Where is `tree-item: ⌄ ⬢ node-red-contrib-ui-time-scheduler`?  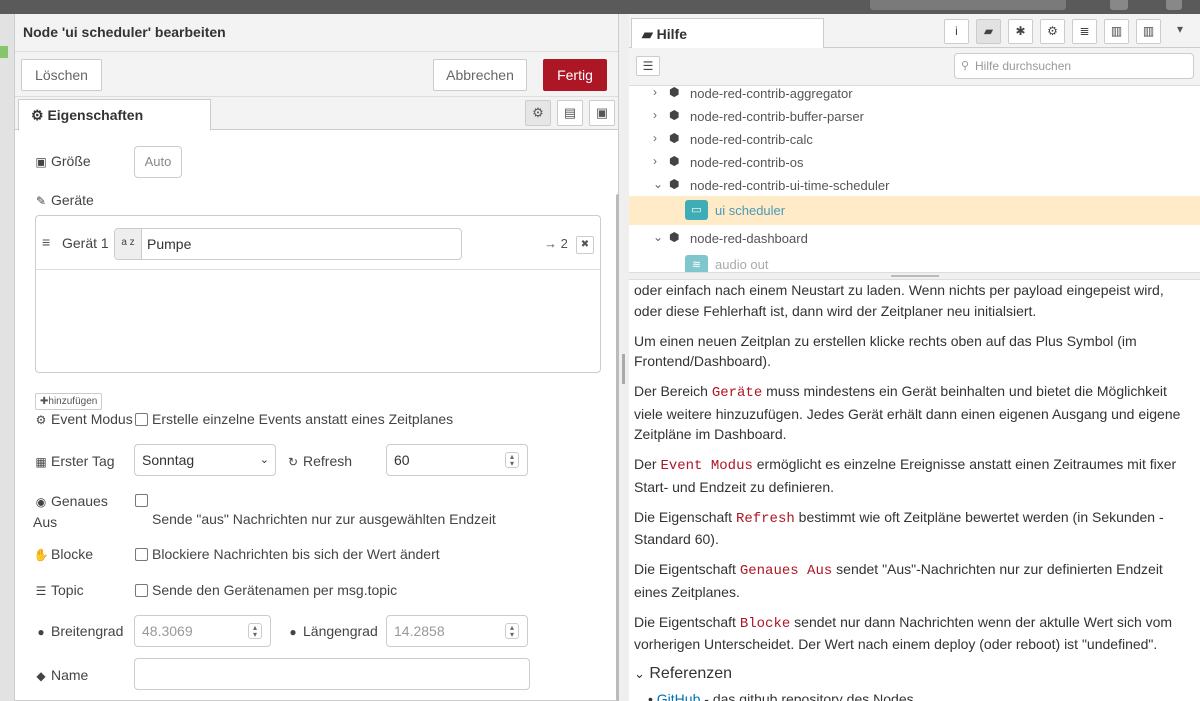 tree-item: ⌄ ⬢ node-red-contrib-ui-time-scheduler is located at coordinates (914, 186).